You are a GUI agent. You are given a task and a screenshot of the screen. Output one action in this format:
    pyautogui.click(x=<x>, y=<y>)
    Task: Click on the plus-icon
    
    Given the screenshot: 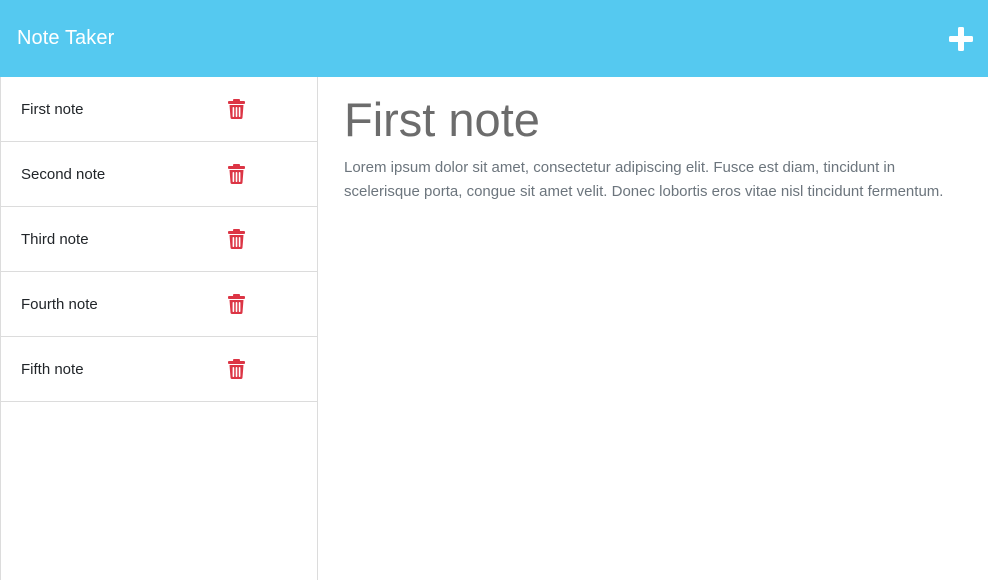 What is the action you would take?
    pyautogui.click(x=961, y=38)
    